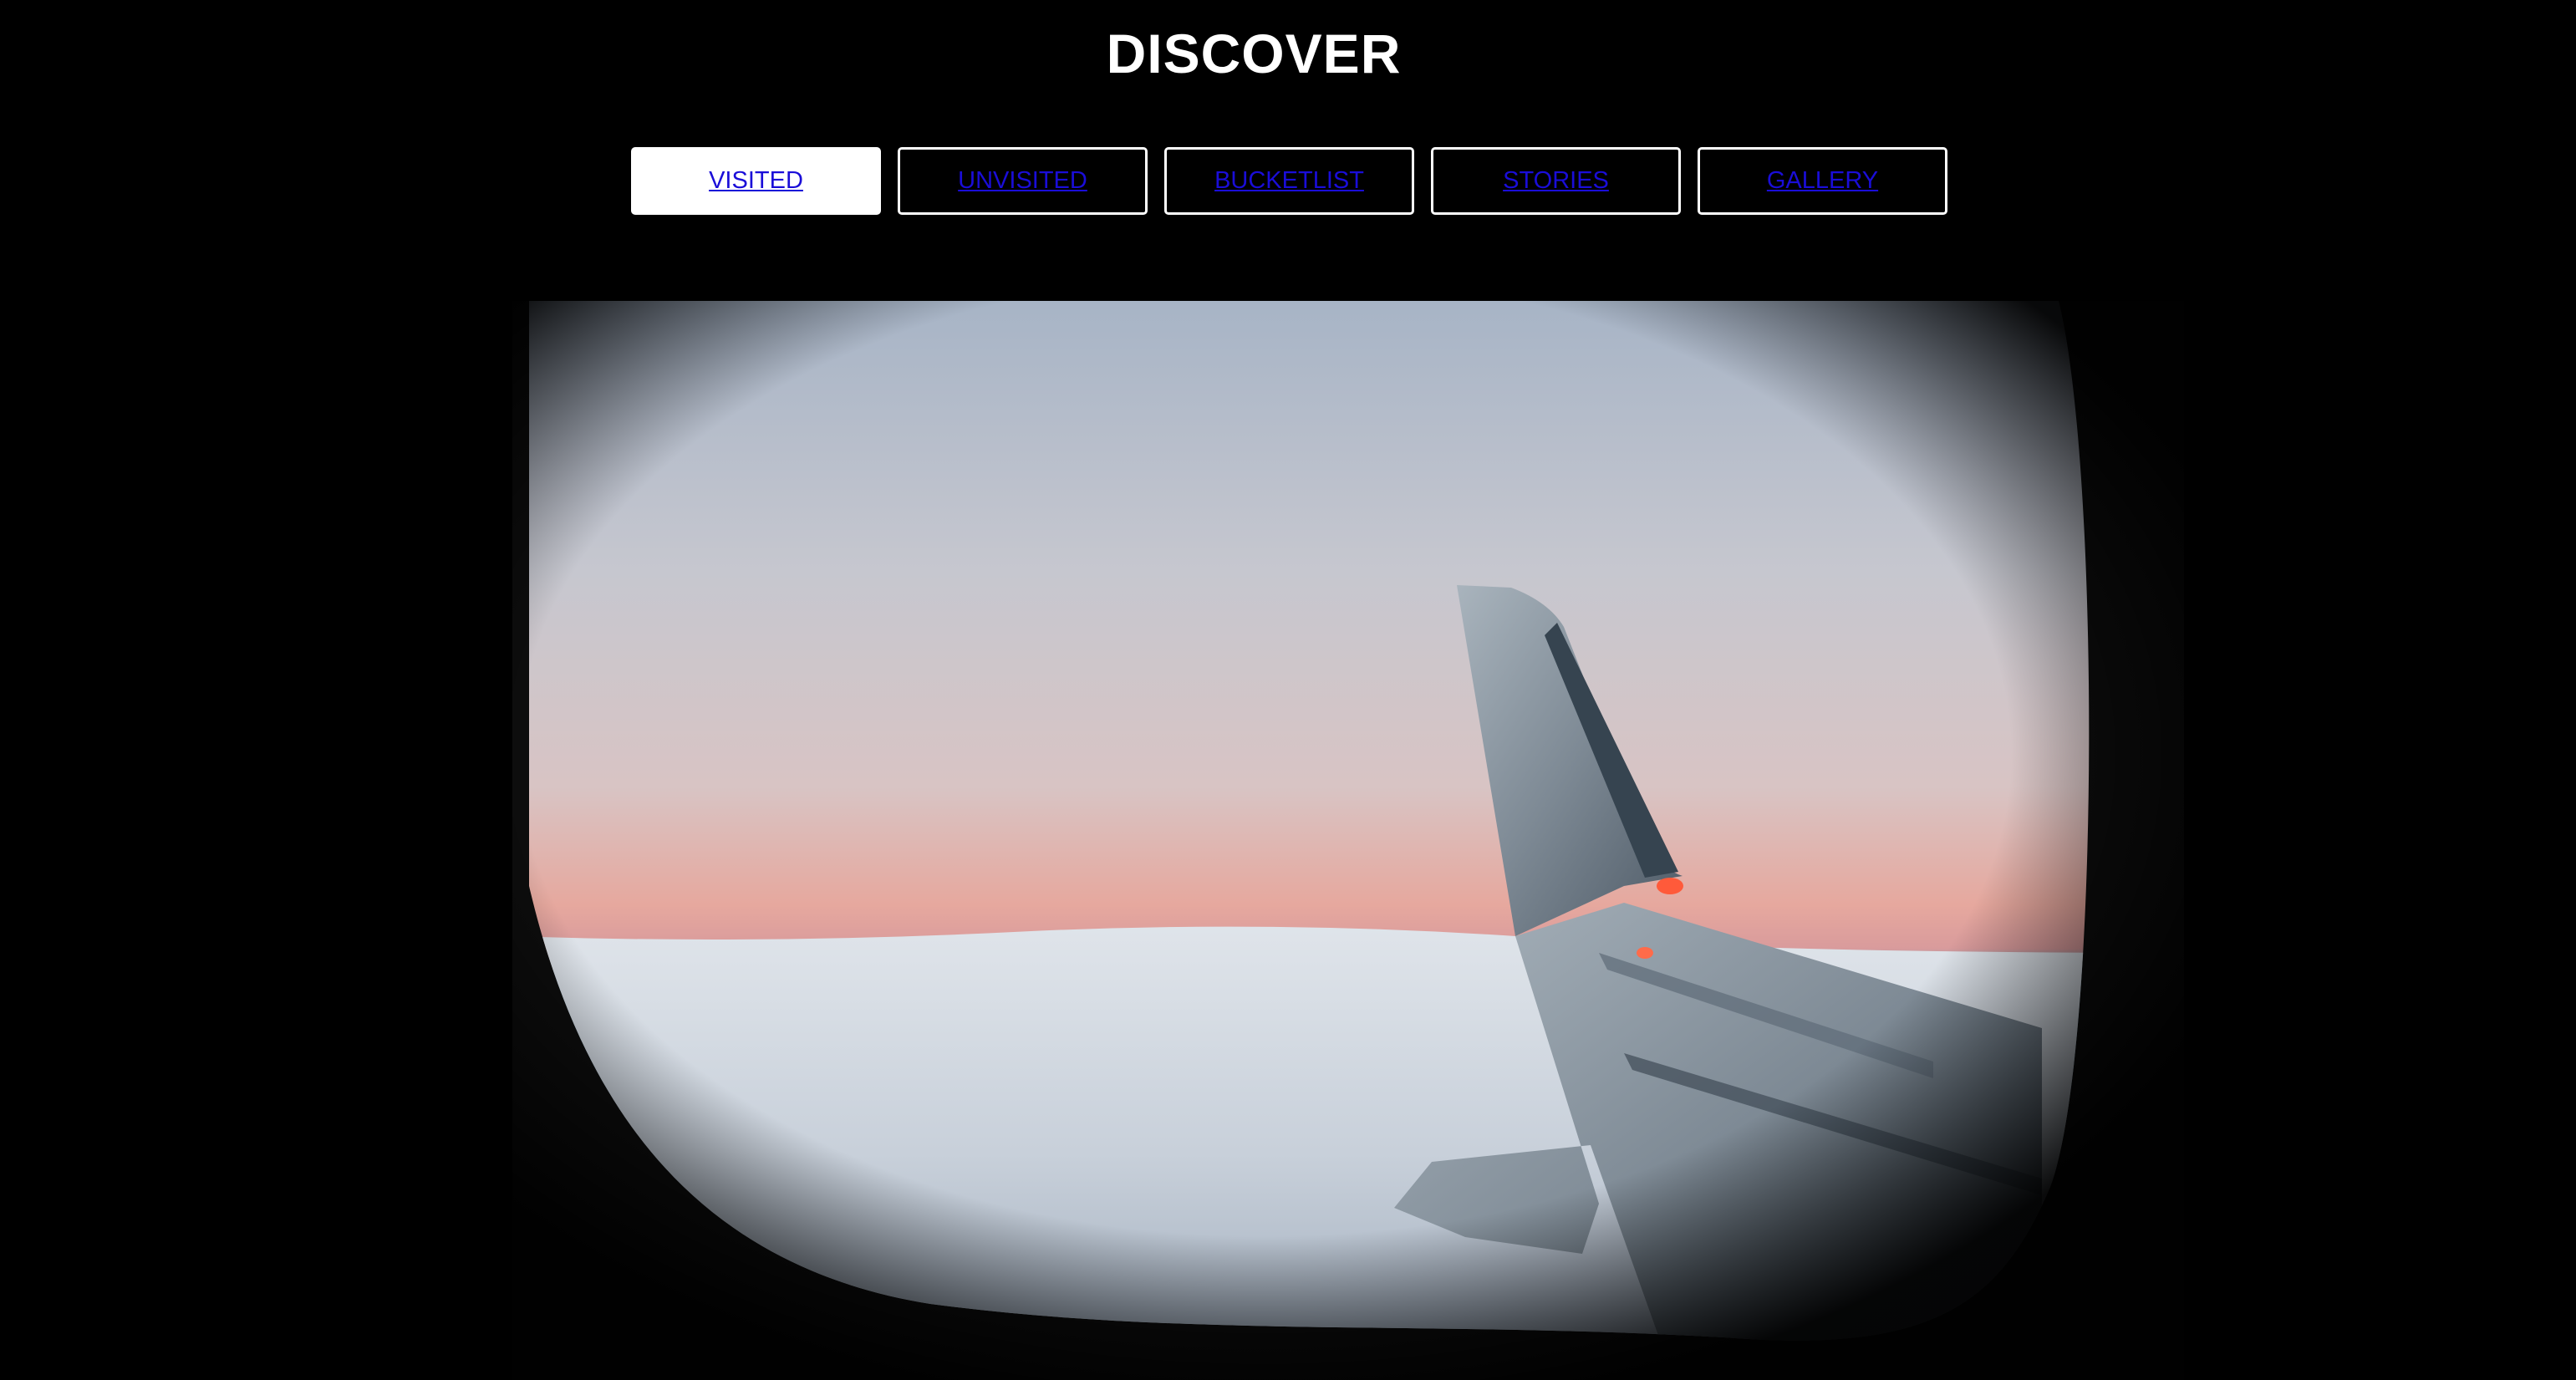  I want to click on tab-gallery: GALLERY, so click(1822, 181).